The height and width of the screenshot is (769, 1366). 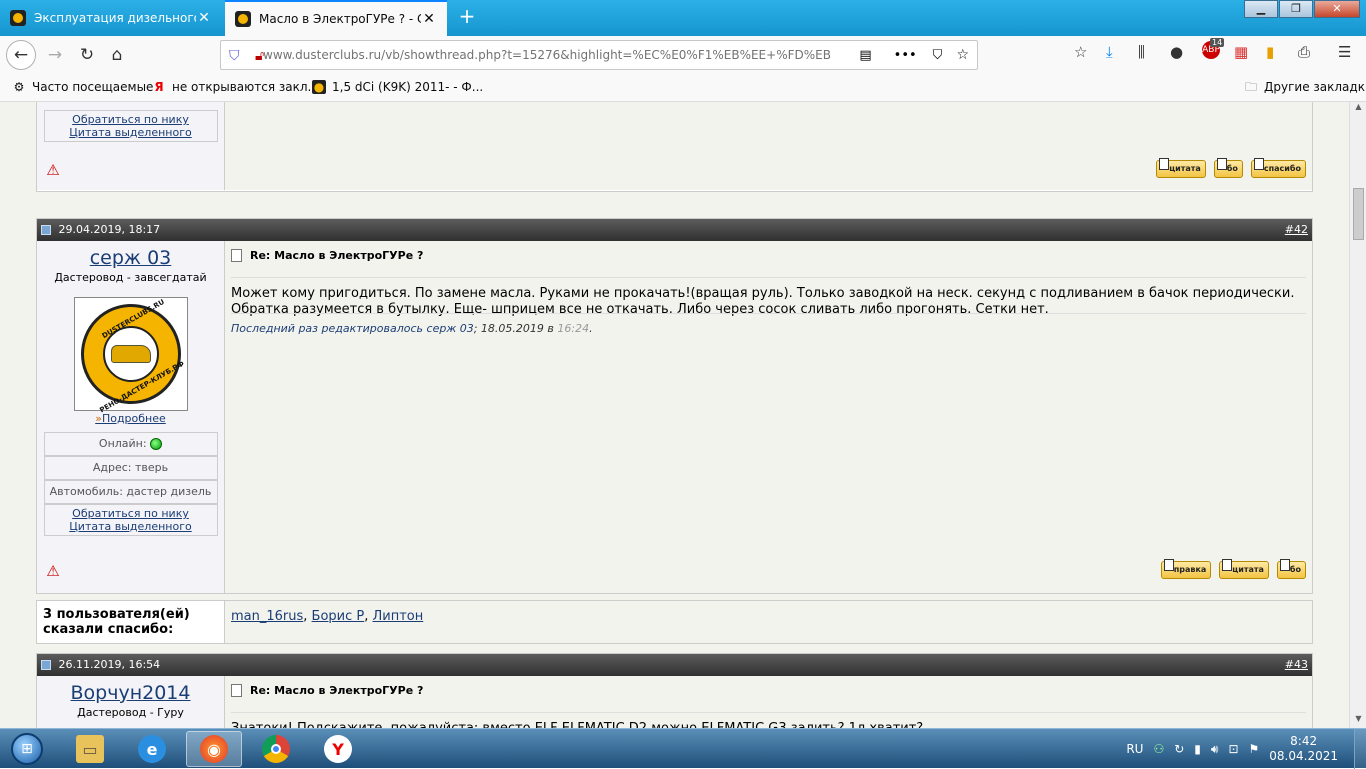 What do you see at coordinates (338, 616) in the screenshot?
I see `thanks-user-link: Борис Р` at bounding box center [338, 616].